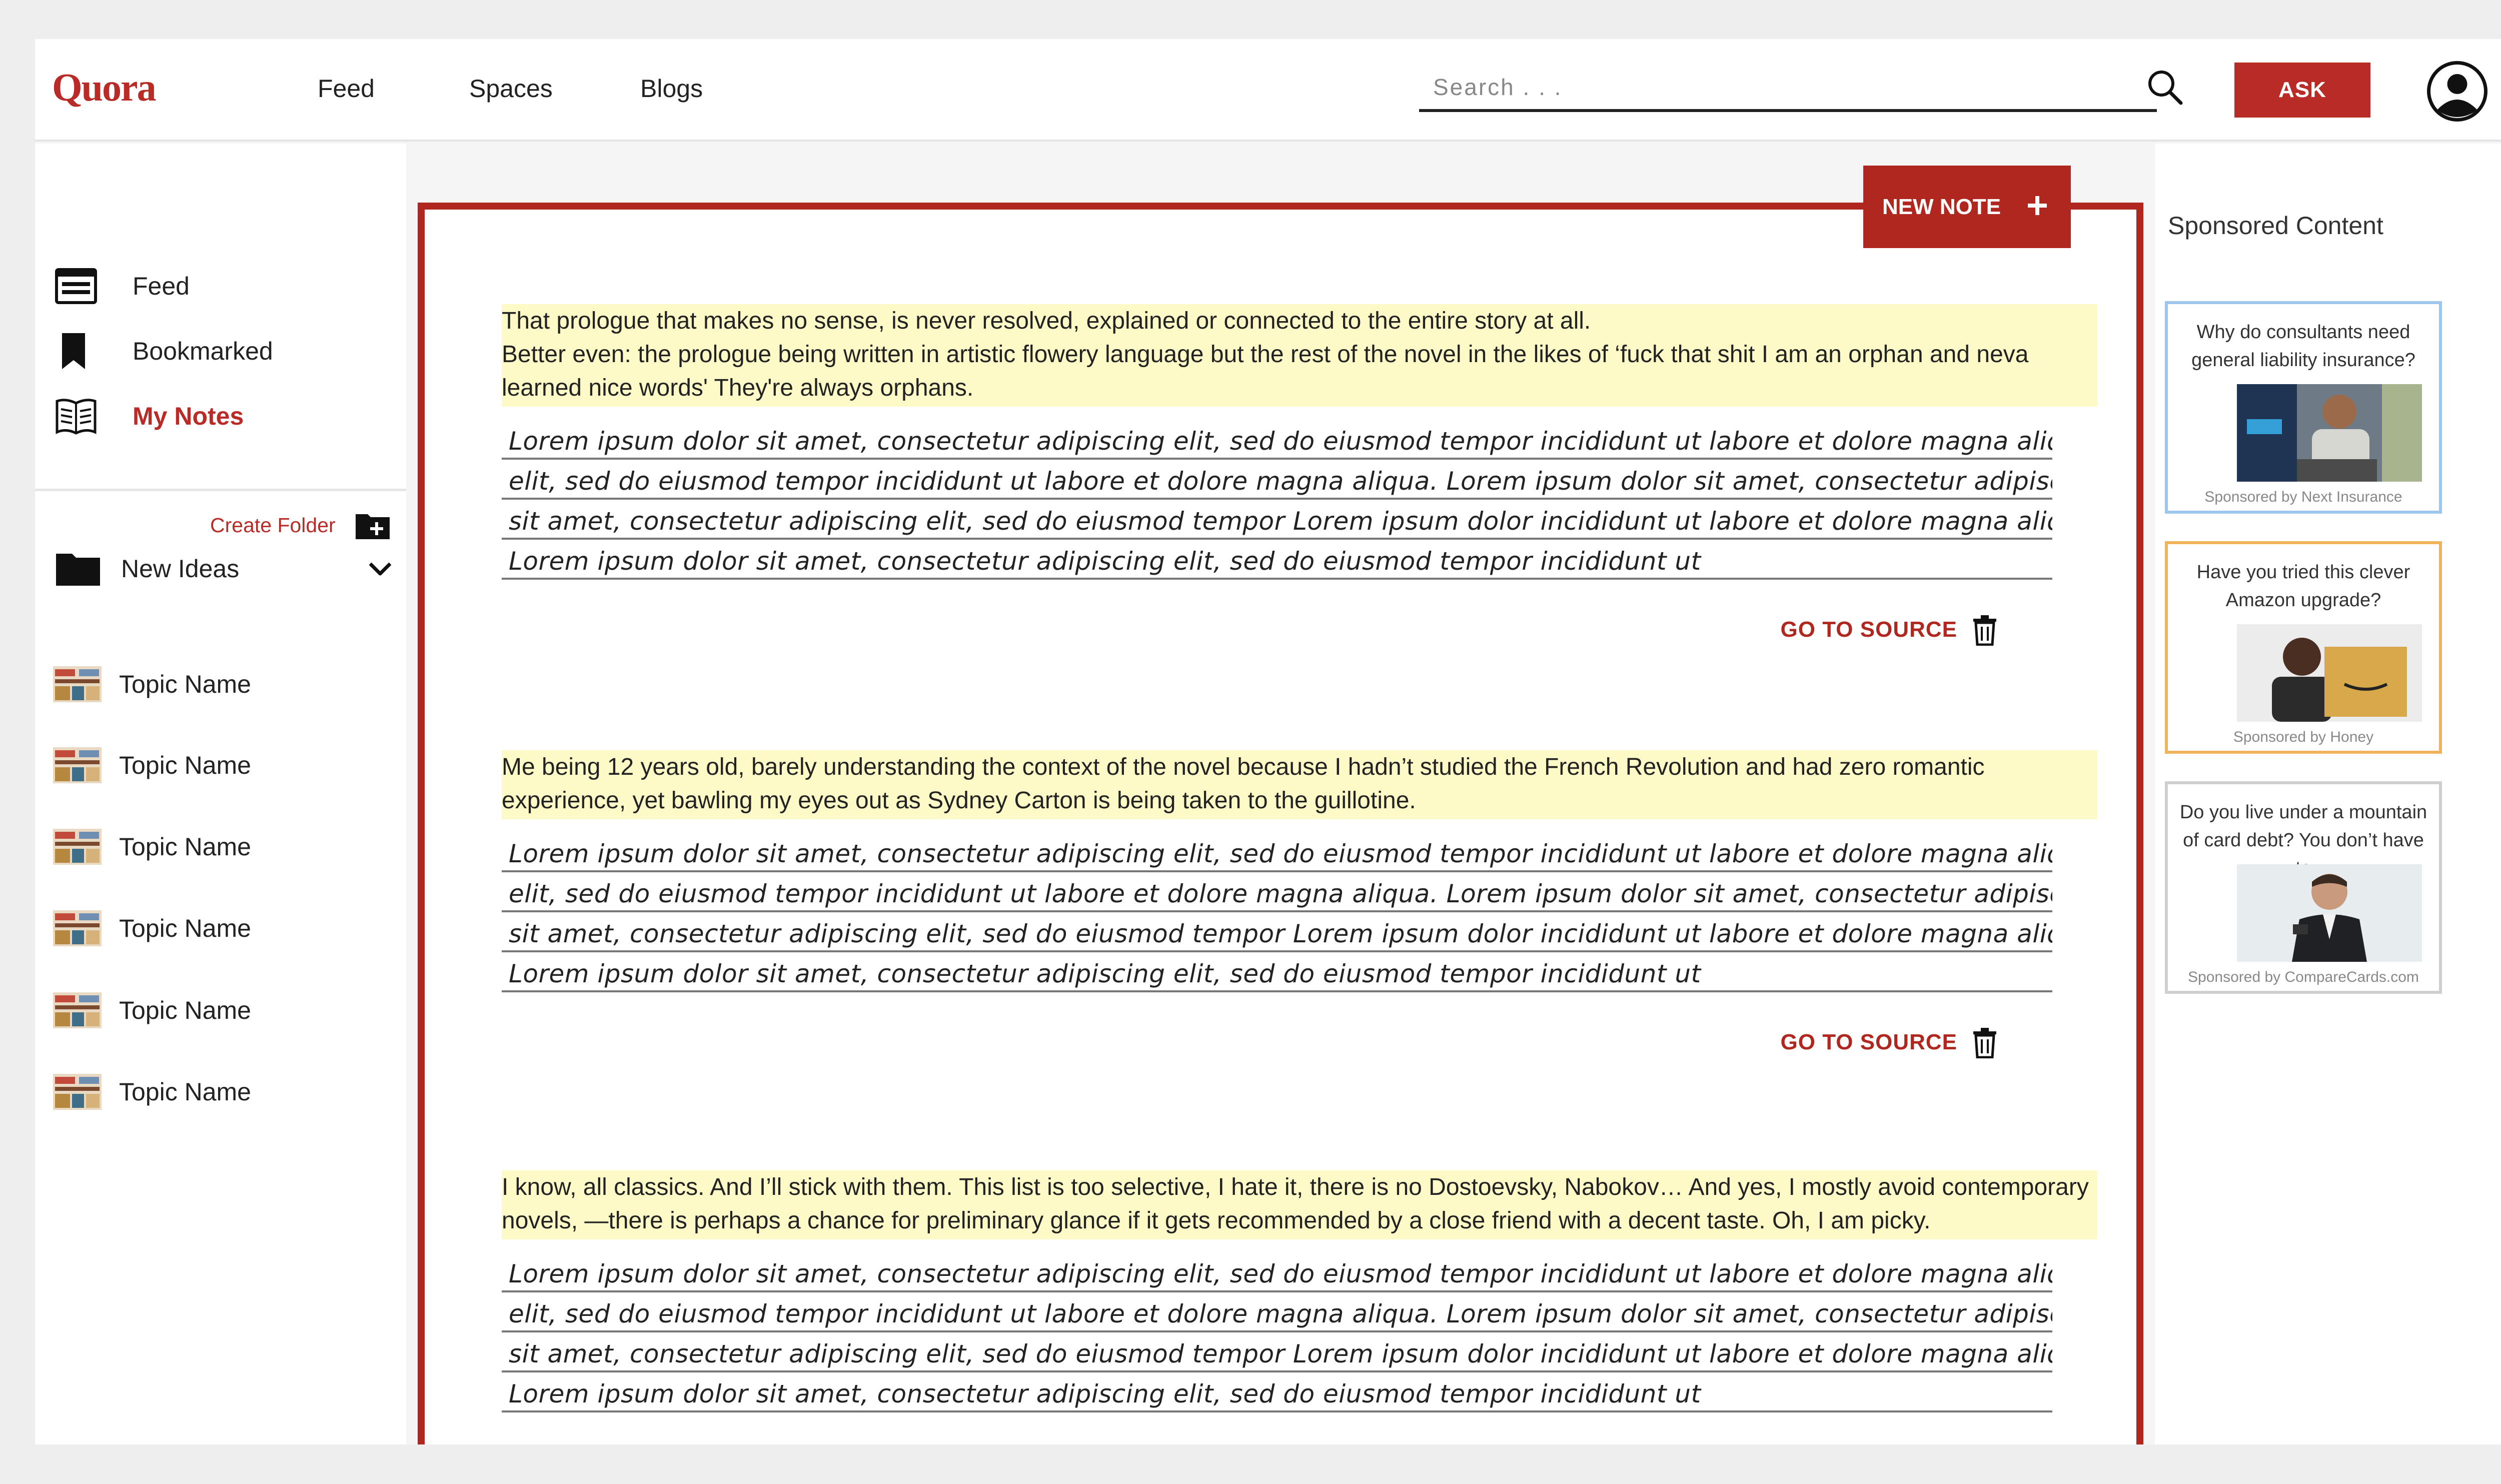 Image resolution: width=2501 pixels, height=1484 pixels. Describe the element at coordinates (161, 286) in the screenshot. I see `sidebar-item-label: Feed` at that location.